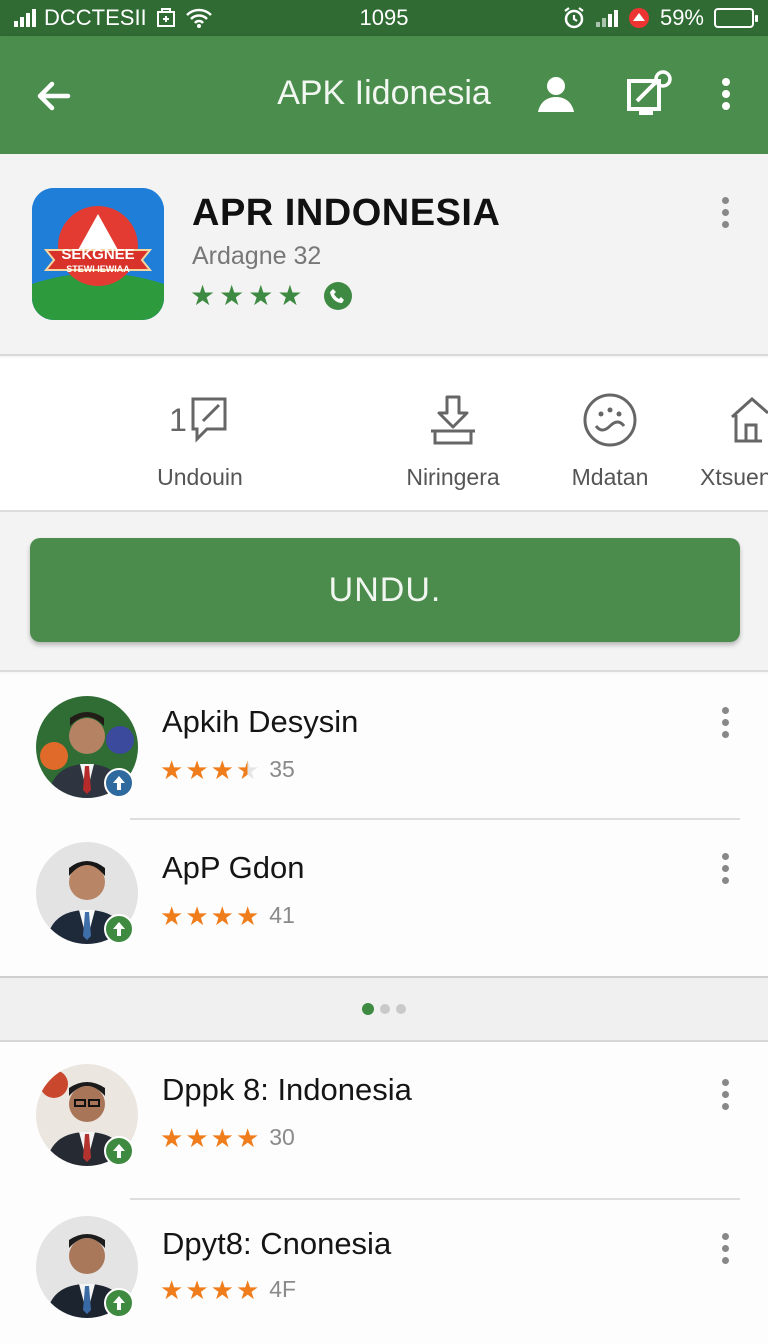  What do you see at coordinates (282, 769) in the screenshot?
I see `rating-count: 35` at bounding box center [282, 769].